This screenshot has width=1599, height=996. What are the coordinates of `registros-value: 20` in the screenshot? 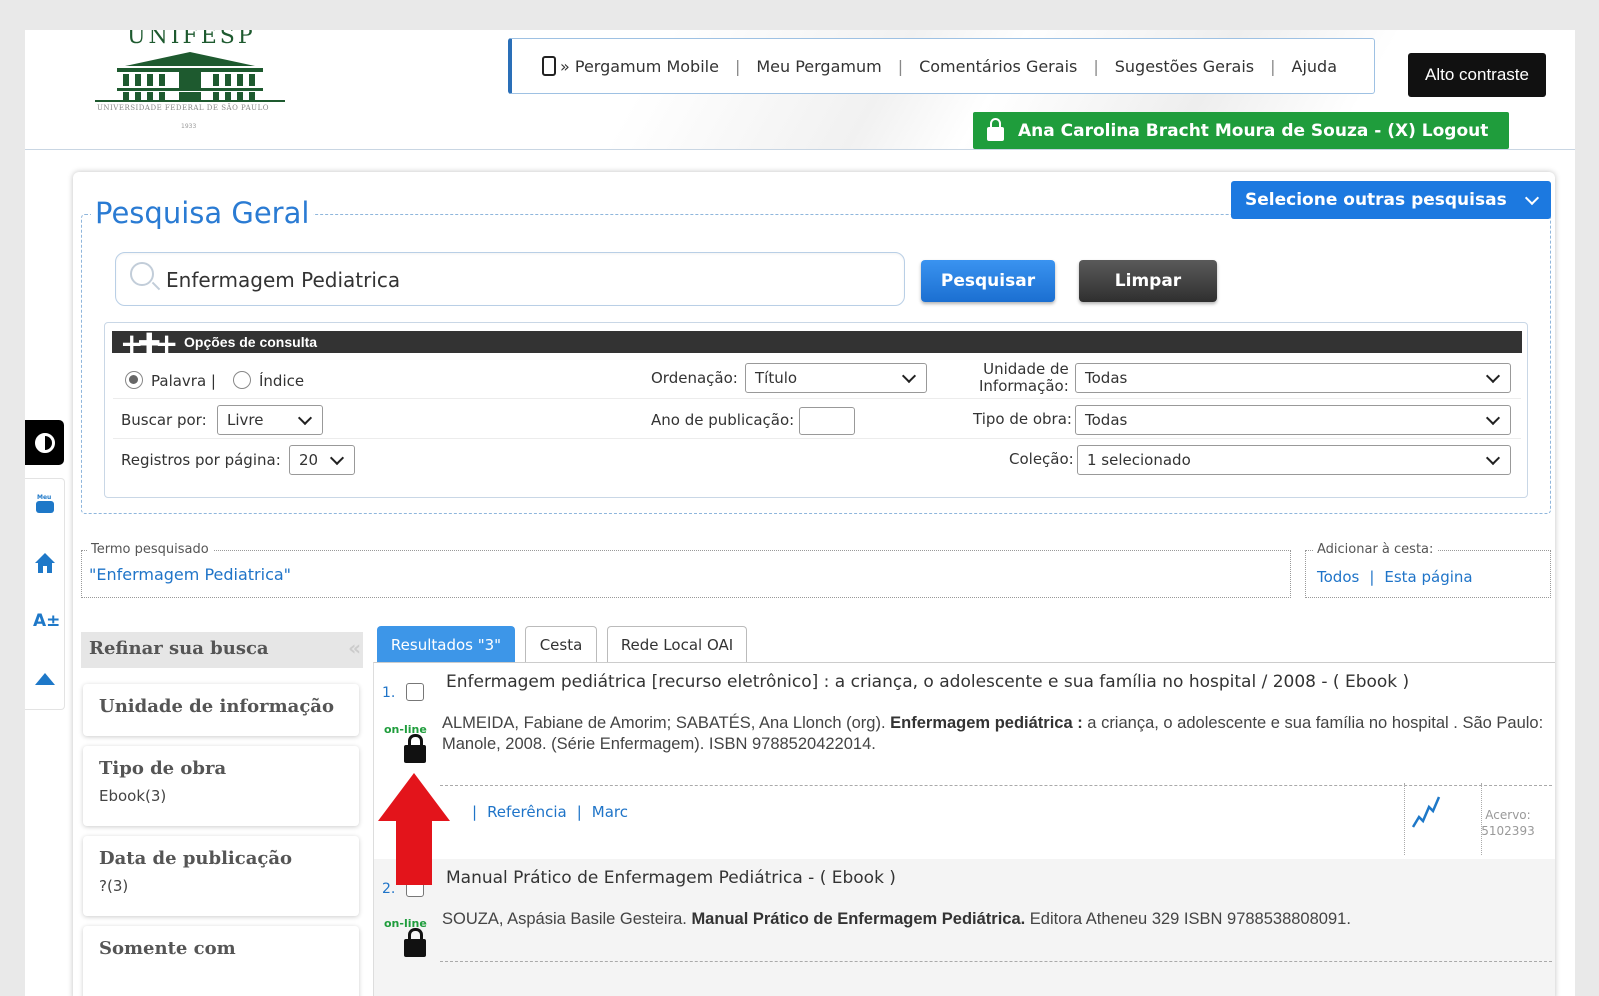 It's located at (309, 460).